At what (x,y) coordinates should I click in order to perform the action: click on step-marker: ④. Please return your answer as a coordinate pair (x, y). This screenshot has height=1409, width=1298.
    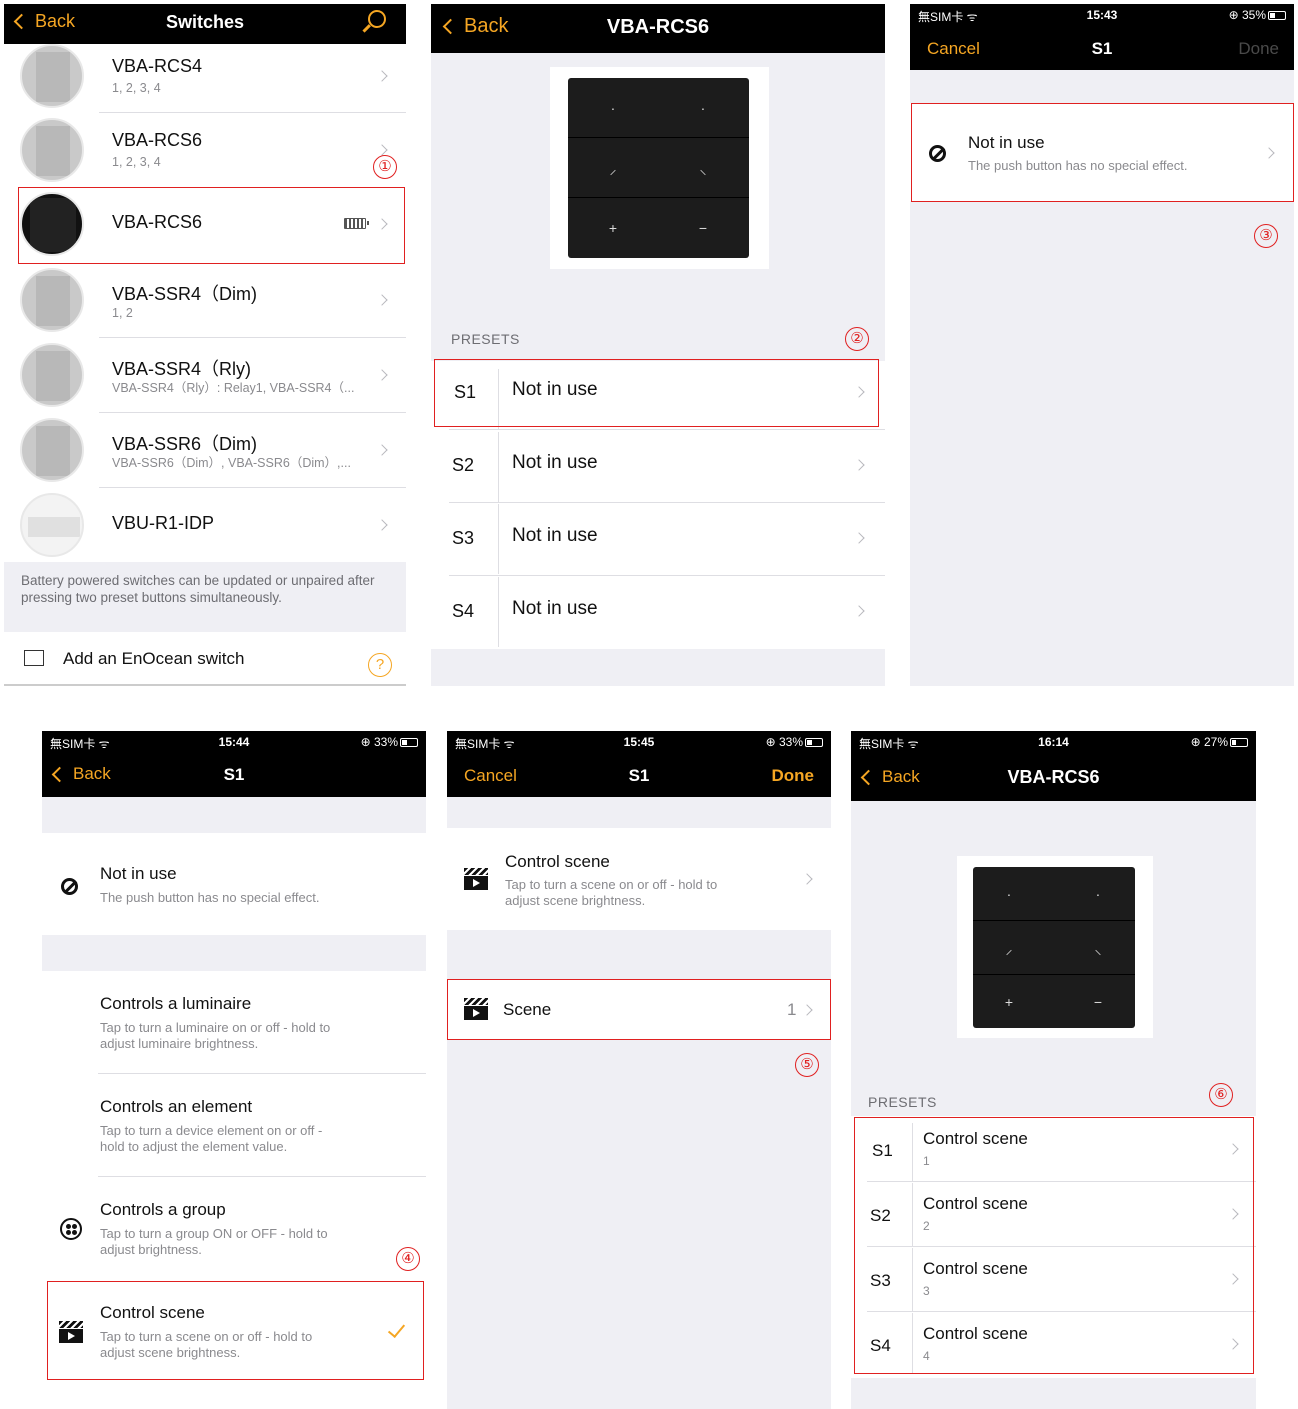
    Looking at the image, I should click on (408, 1259).